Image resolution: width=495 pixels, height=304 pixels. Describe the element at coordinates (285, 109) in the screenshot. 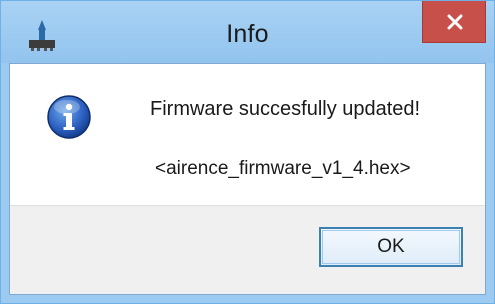

I see `status-message: Firmware succesfully updated!` at that location.